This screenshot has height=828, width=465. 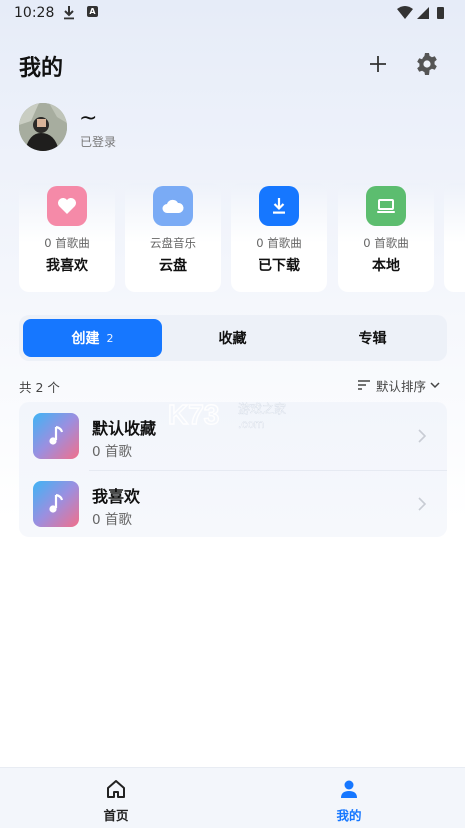 I want to click on add-button, so click(x=378, y=64).